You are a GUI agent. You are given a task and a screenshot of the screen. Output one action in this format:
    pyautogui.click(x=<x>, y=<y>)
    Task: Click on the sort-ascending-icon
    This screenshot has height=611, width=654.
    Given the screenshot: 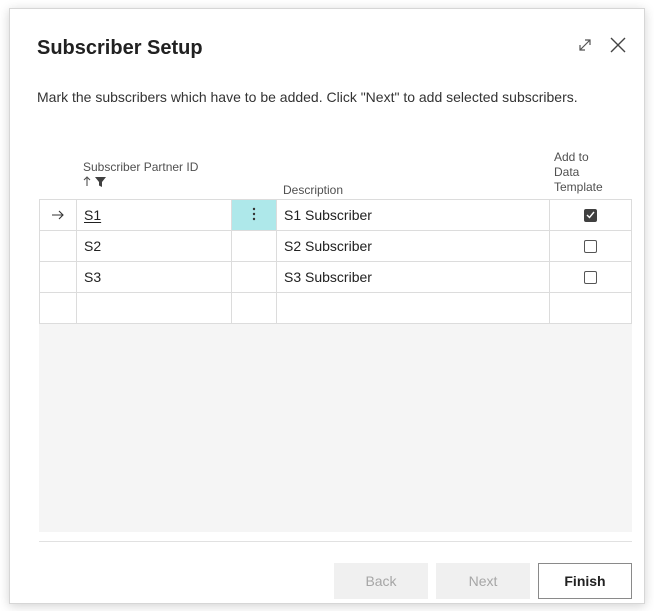 What is the action you would take?
    pyautogui.click(x=87, y=183)
    